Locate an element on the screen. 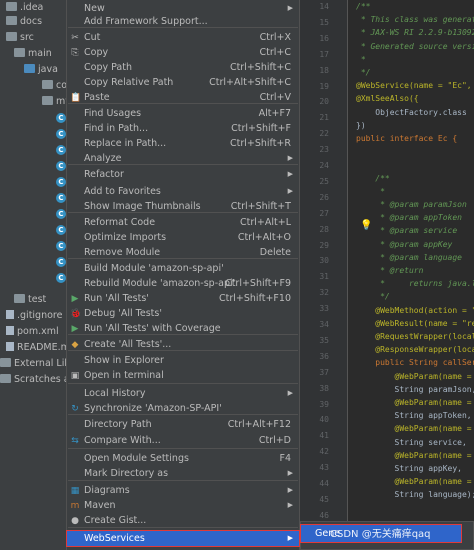  menu-item-directory-path: Directory Path Ctrl+Alt+F12 is located at coordinates (183, 424).